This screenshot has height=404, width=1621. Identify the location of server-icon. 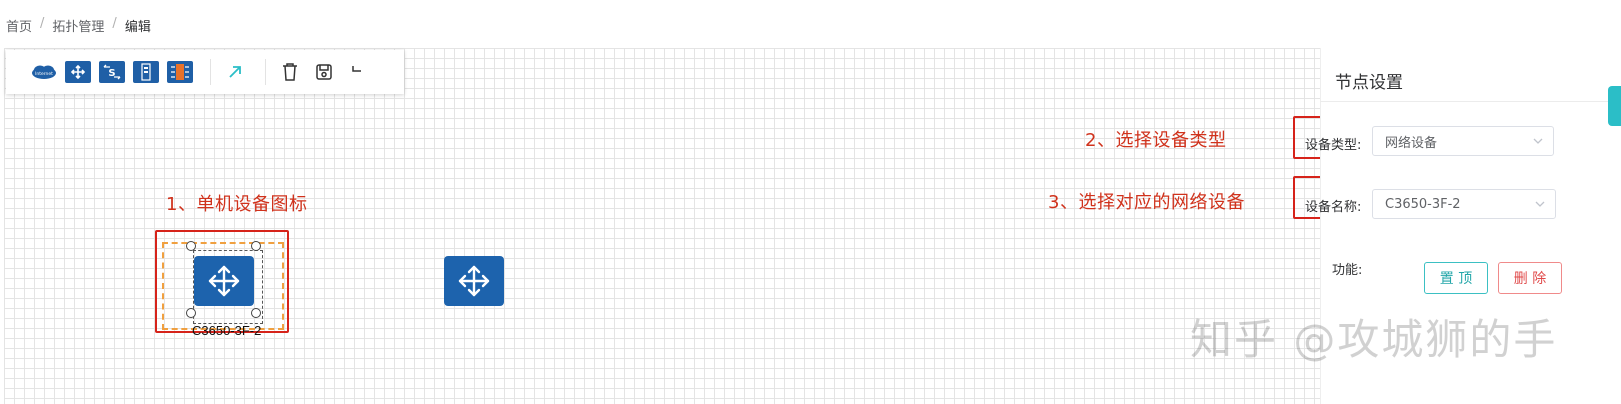
(146, 72).